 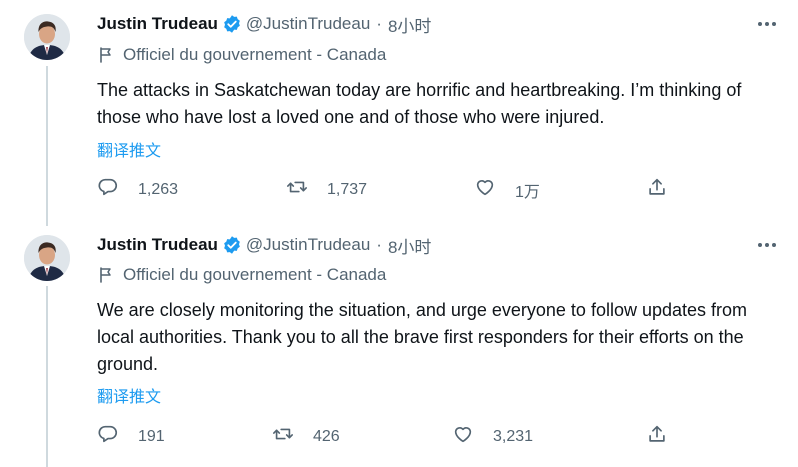 What do you see at coordinates (158, 189) in the screenshot?
I see `reply-count: 1,263` at bounding box center [158, 189].